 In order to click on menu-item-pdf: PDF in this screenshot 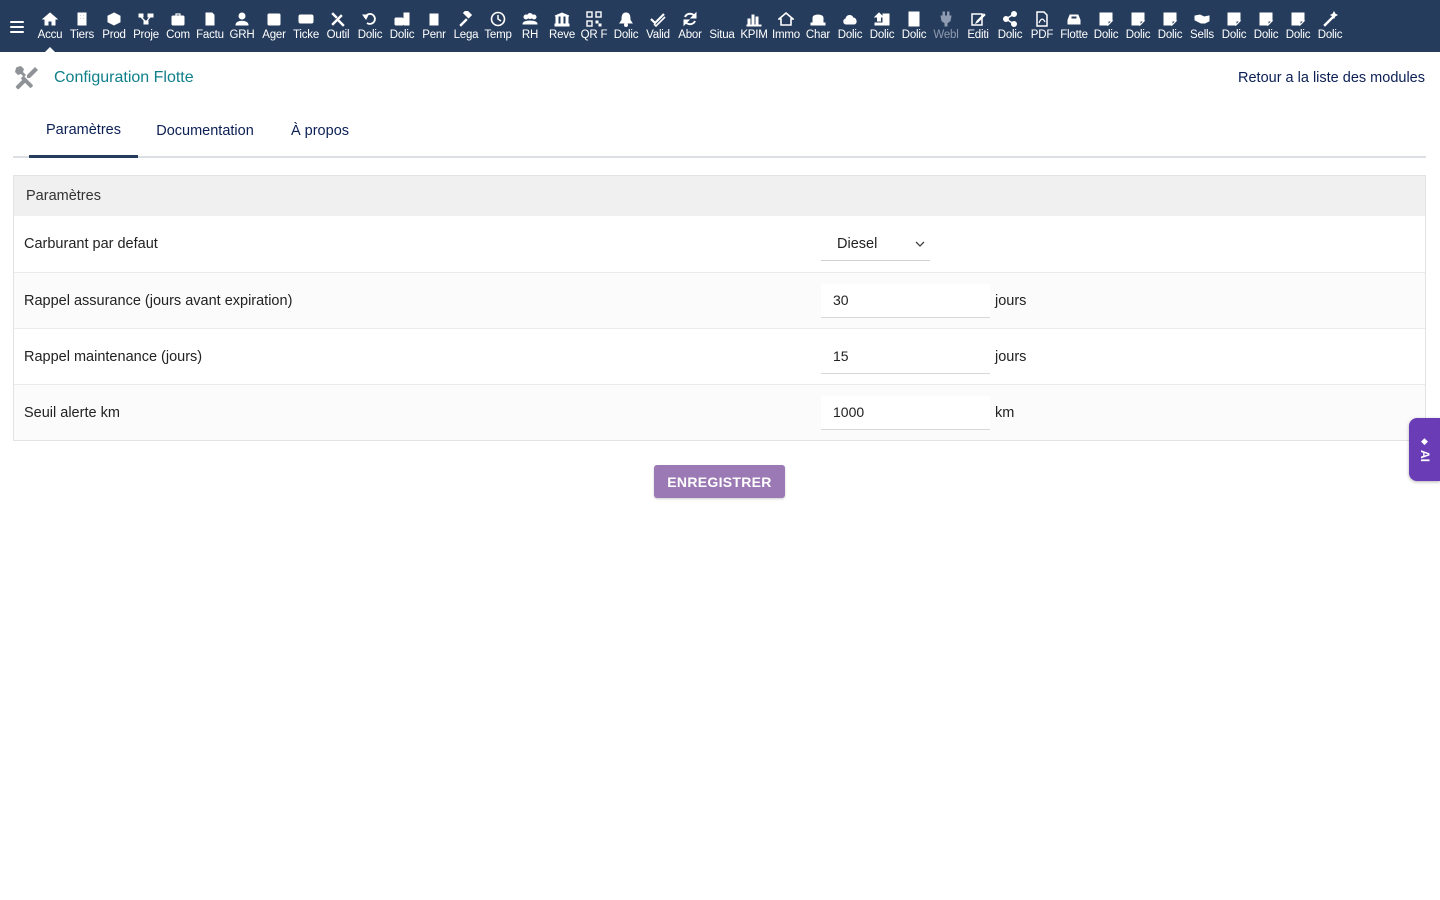, I will do `click(1042, 26)`.